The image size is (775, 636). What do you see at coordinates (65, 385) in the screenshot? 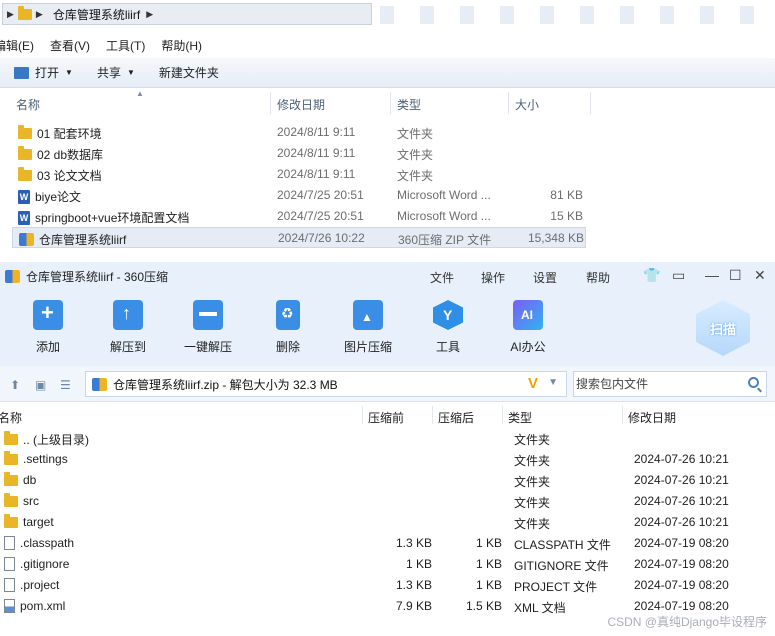
I see `list-view-icon: ☰` at bounding box center [65, 385].